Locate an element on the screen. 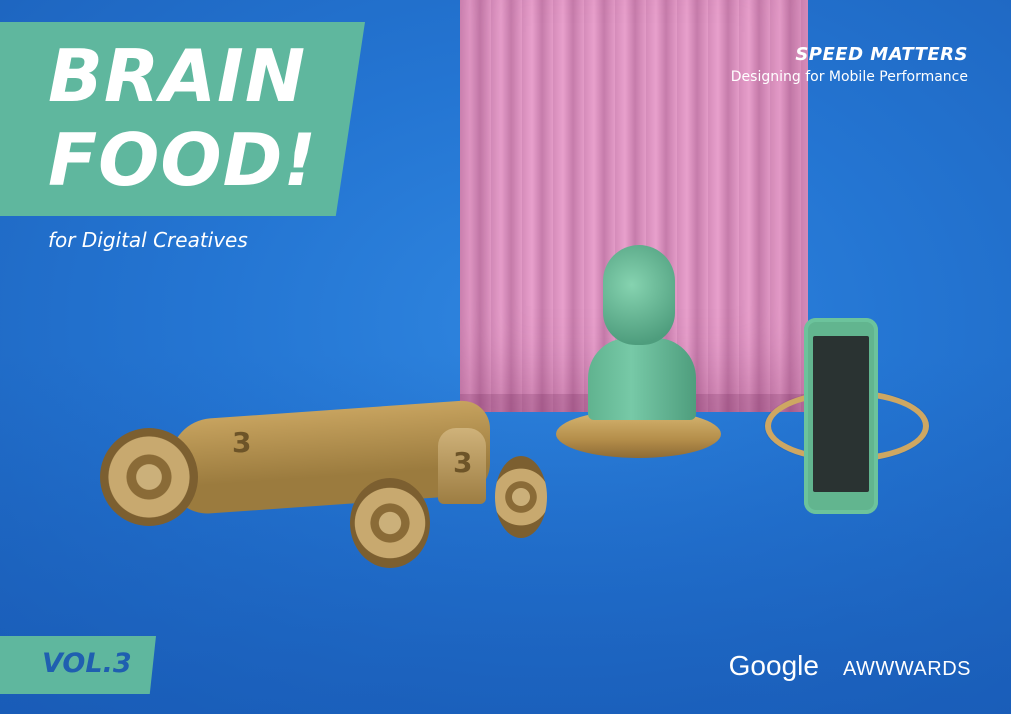 Image resolution: width=1011 pixels, height=714 pixels. phone-screen is located at coordinates (841, 414).